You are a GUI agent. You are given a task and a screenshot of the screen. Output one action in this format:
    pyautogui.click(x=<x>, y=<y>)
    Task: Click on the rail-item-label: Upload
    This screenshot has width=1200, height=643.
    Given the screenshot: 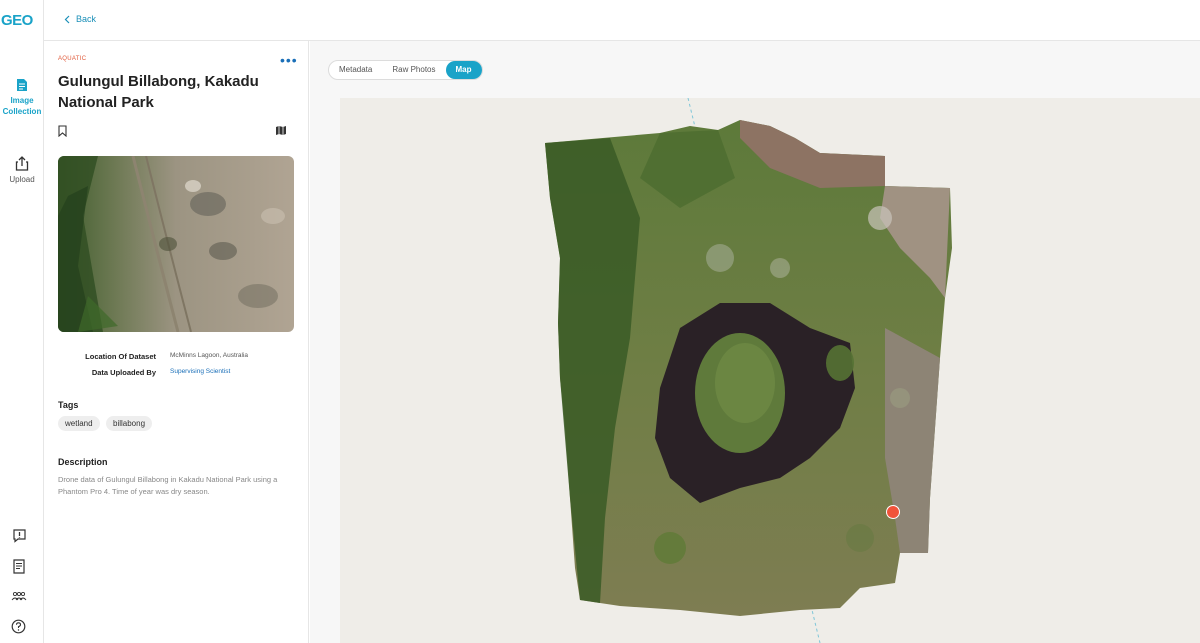 What is the action you would take?
    pyautogui.click(x=22, y=179)
    